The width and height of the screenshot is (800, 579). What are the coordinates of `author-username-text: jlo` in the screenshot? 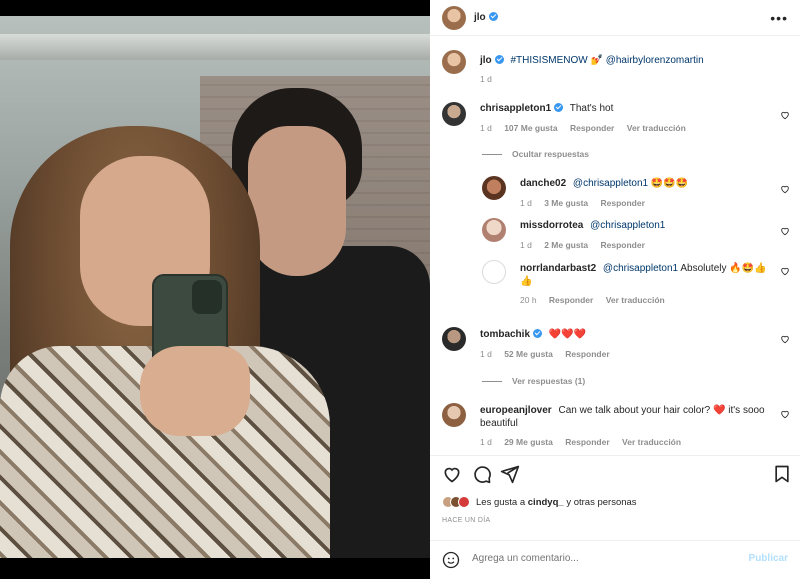 It's located at (480, 17).